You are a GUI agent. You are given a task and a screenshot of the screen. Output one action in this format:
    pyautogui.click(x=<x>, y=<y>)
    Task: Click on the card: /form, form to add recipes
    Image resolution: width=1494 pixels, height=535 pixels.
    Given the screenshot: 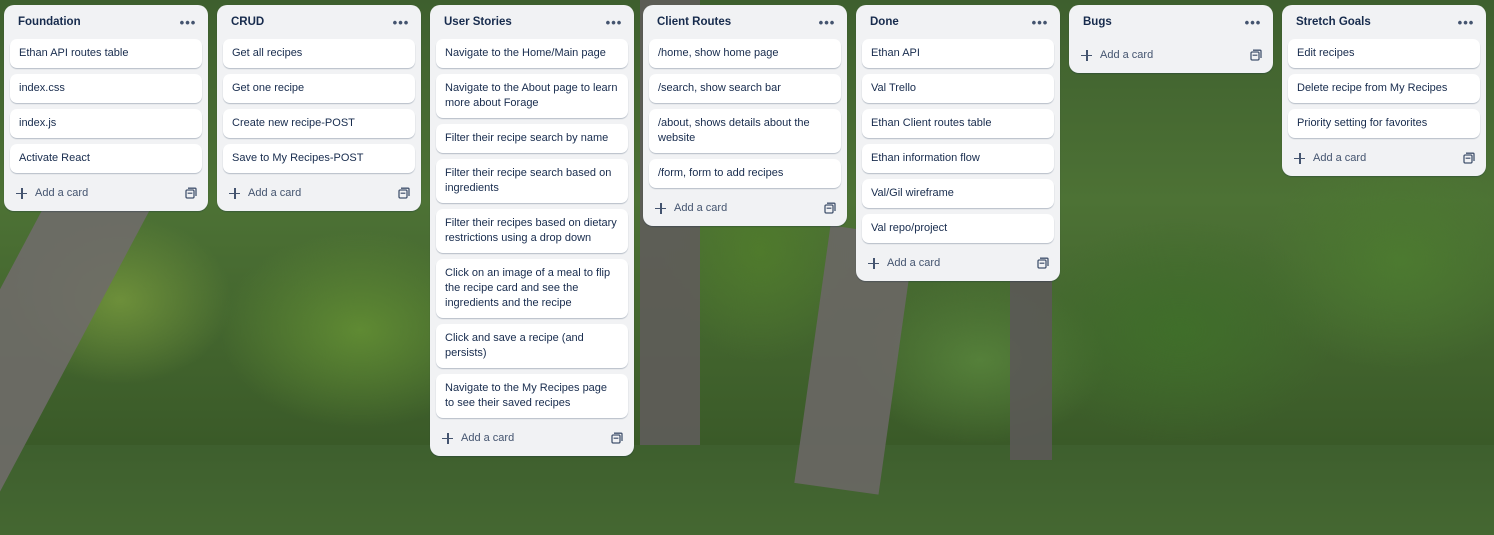 What is the action you would take?
    pyautogui.click(x=745, y=173)
    